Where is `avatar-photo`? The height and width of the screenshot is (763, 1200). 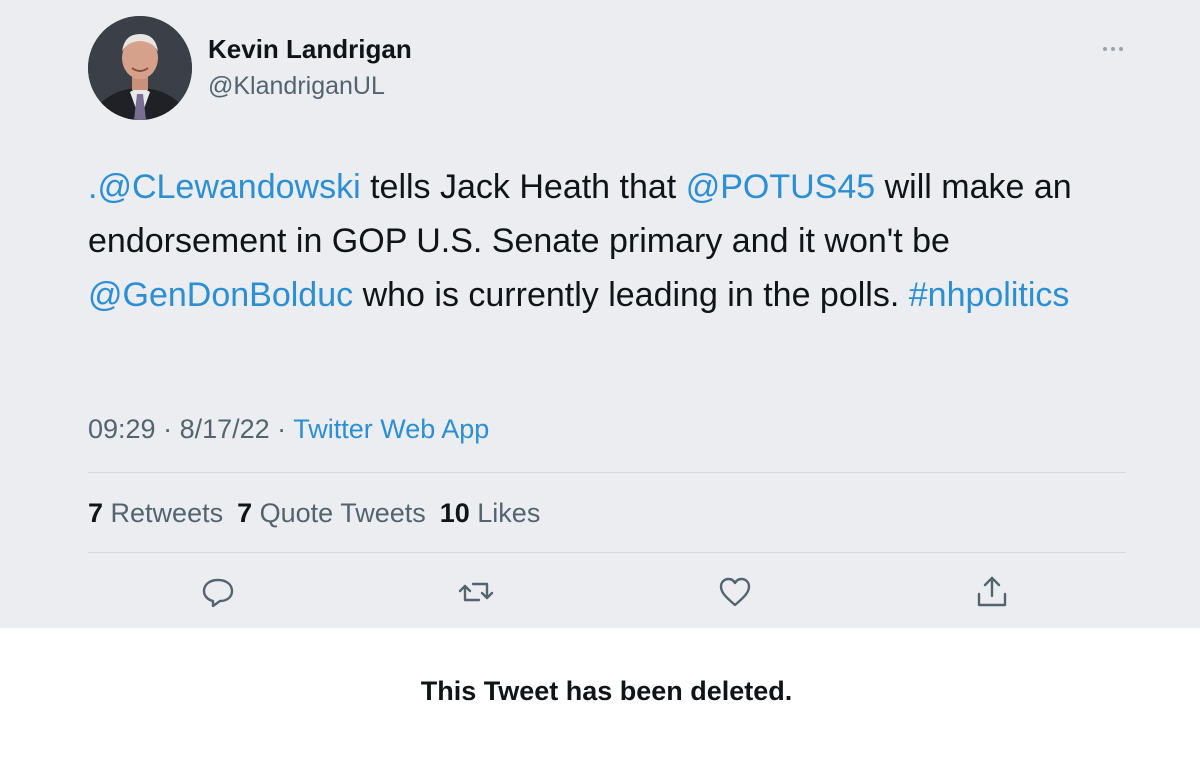 avatar-photo is located at coordinates (140, 68).